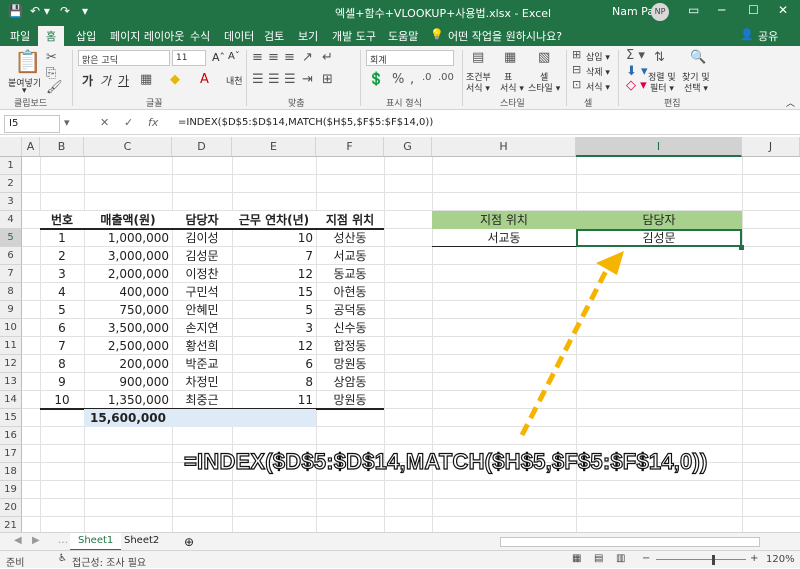 The height and width of the screenshot is (569, 800). I want to click on maximize-icon: ☐, so click(753, 10).